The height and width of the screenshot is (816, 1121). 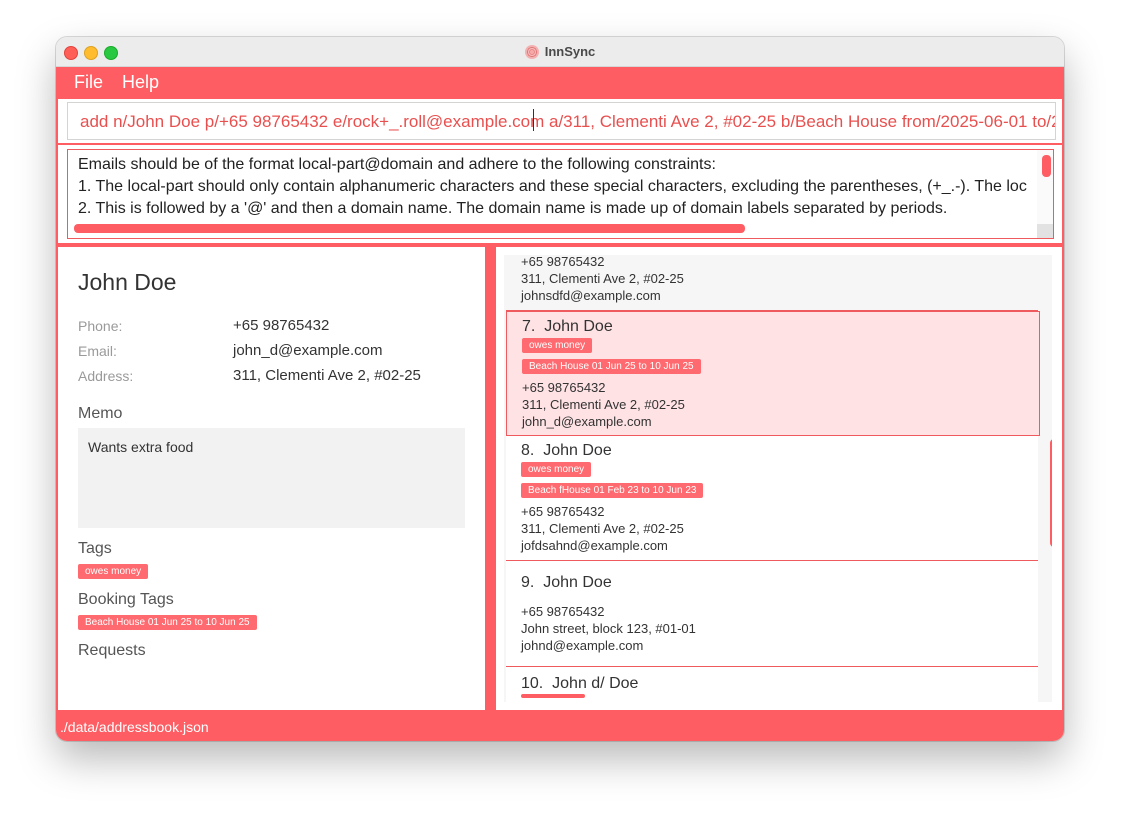 What do you see at coordinates (533, 120) in the screenshot?
I see `text-caret` at bounding box center [533, 120].